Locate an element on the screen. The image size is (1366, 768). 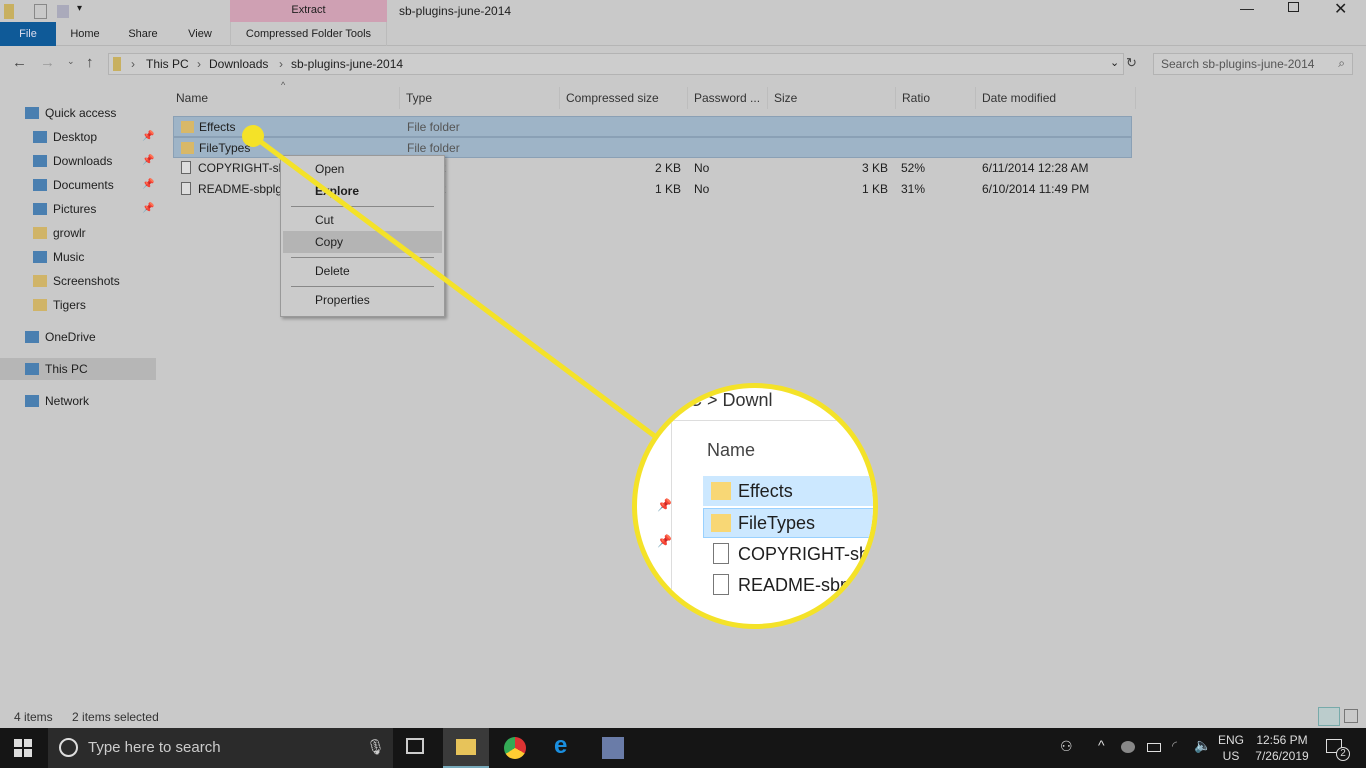
large-icons-view-button is located at coordinates (1351, 716).